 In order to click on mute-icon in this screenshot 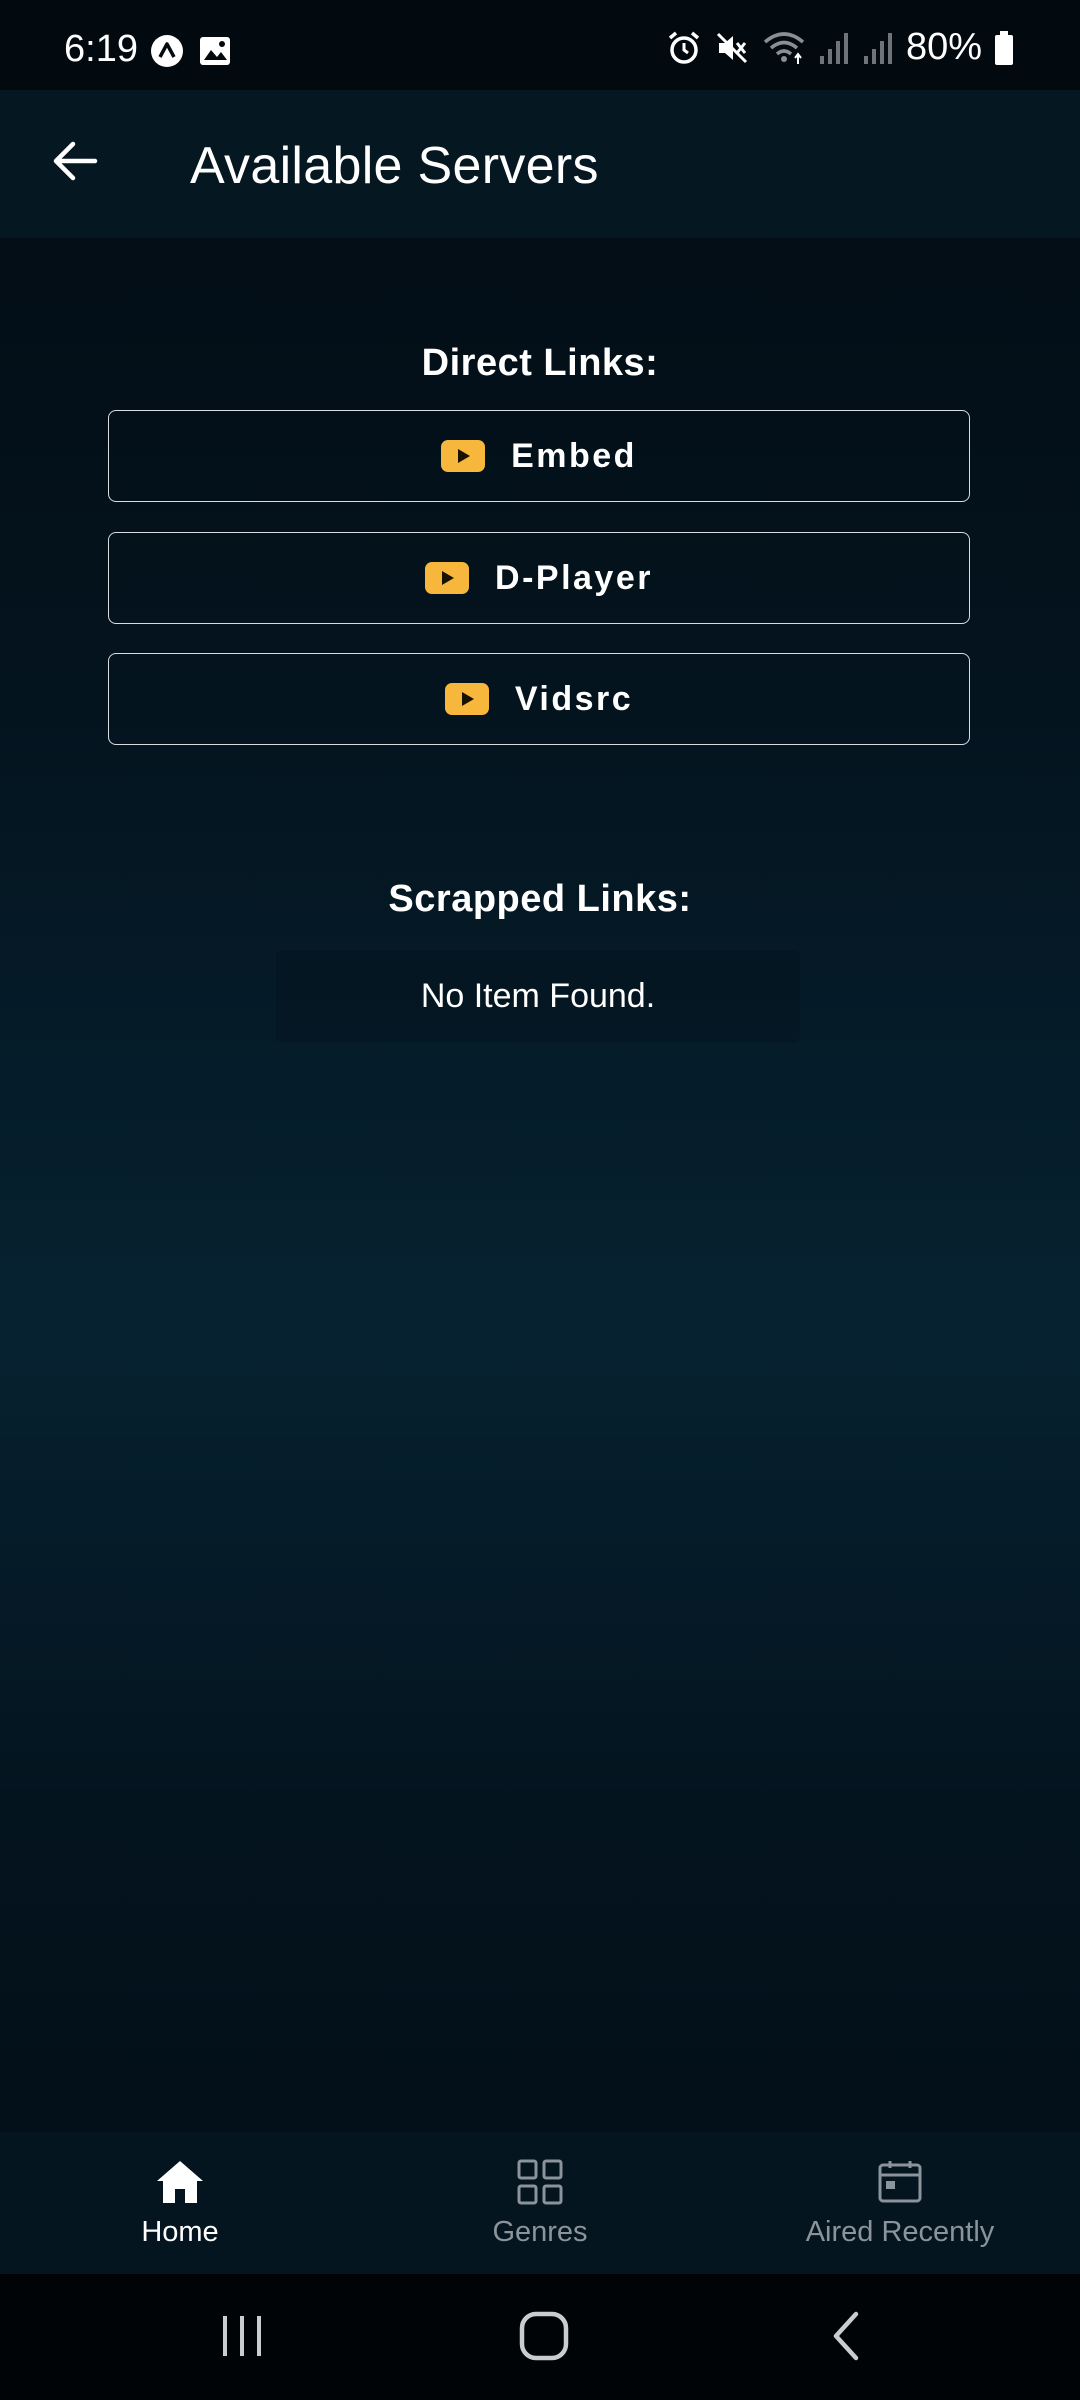, I will do `click(731, 47)`.